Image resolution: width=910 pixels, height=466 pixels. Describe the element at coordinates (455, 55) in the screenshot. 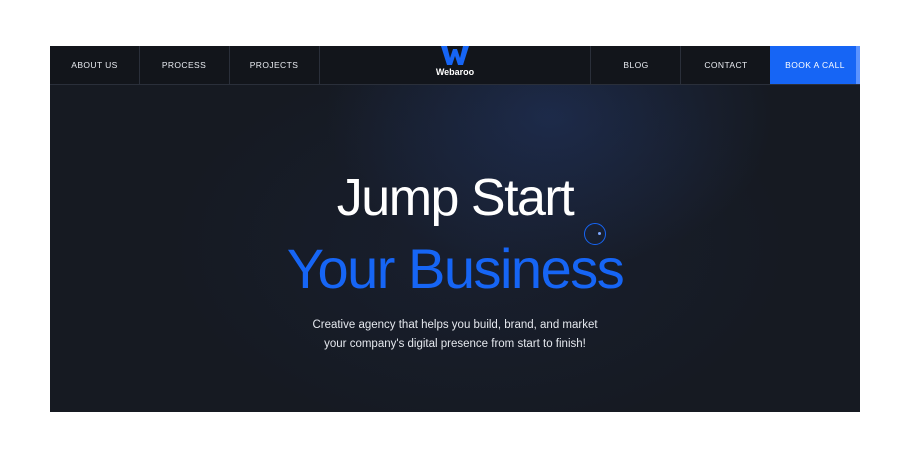

I see `w-logo-icon` at that location.